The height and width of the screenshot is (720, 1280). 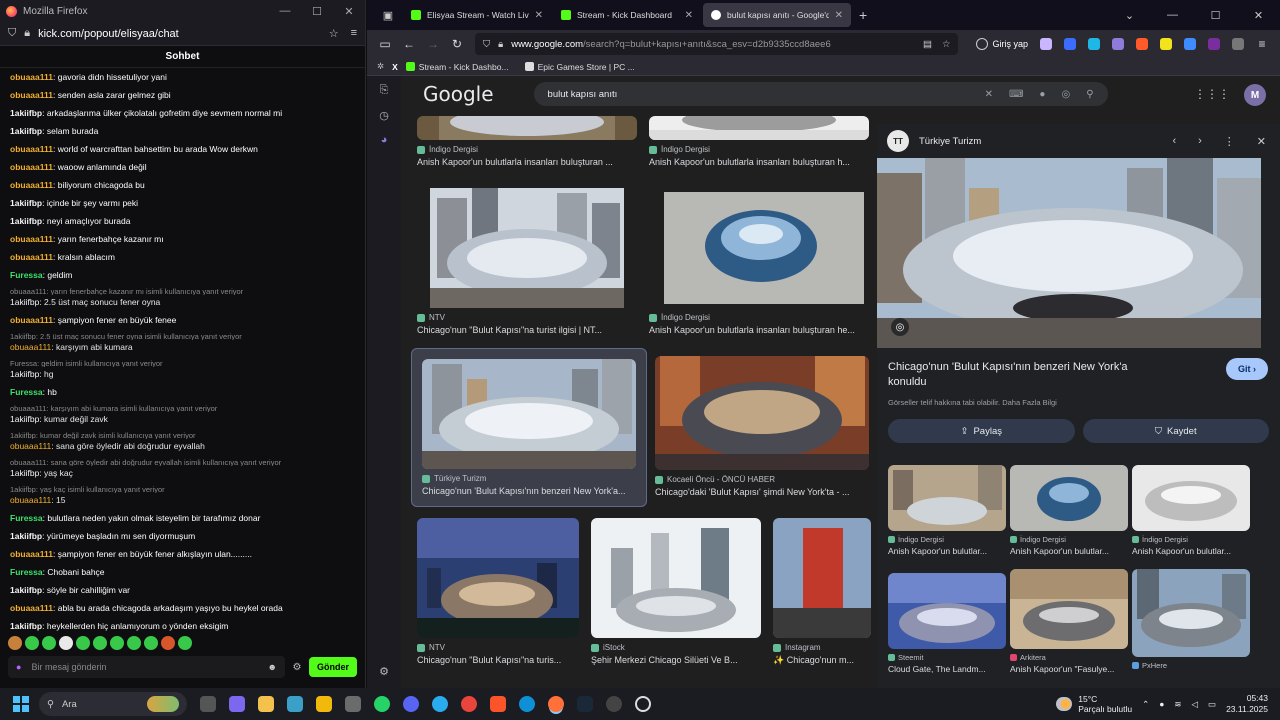 What do you see at coordinates (380, 66) in the screenshot?
I see `ai-chat-icon: ✲` at bounding box center [380, 66].